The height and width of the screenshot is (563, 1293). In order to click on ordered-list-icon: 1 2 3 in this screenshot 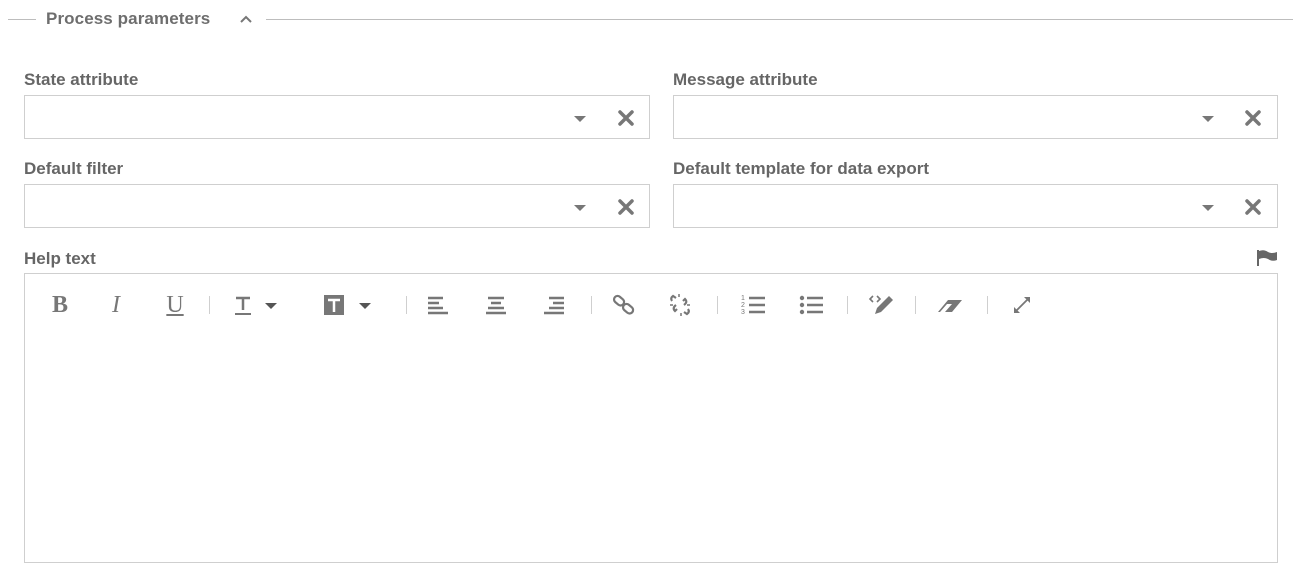, I will do `click(753, 305)`.